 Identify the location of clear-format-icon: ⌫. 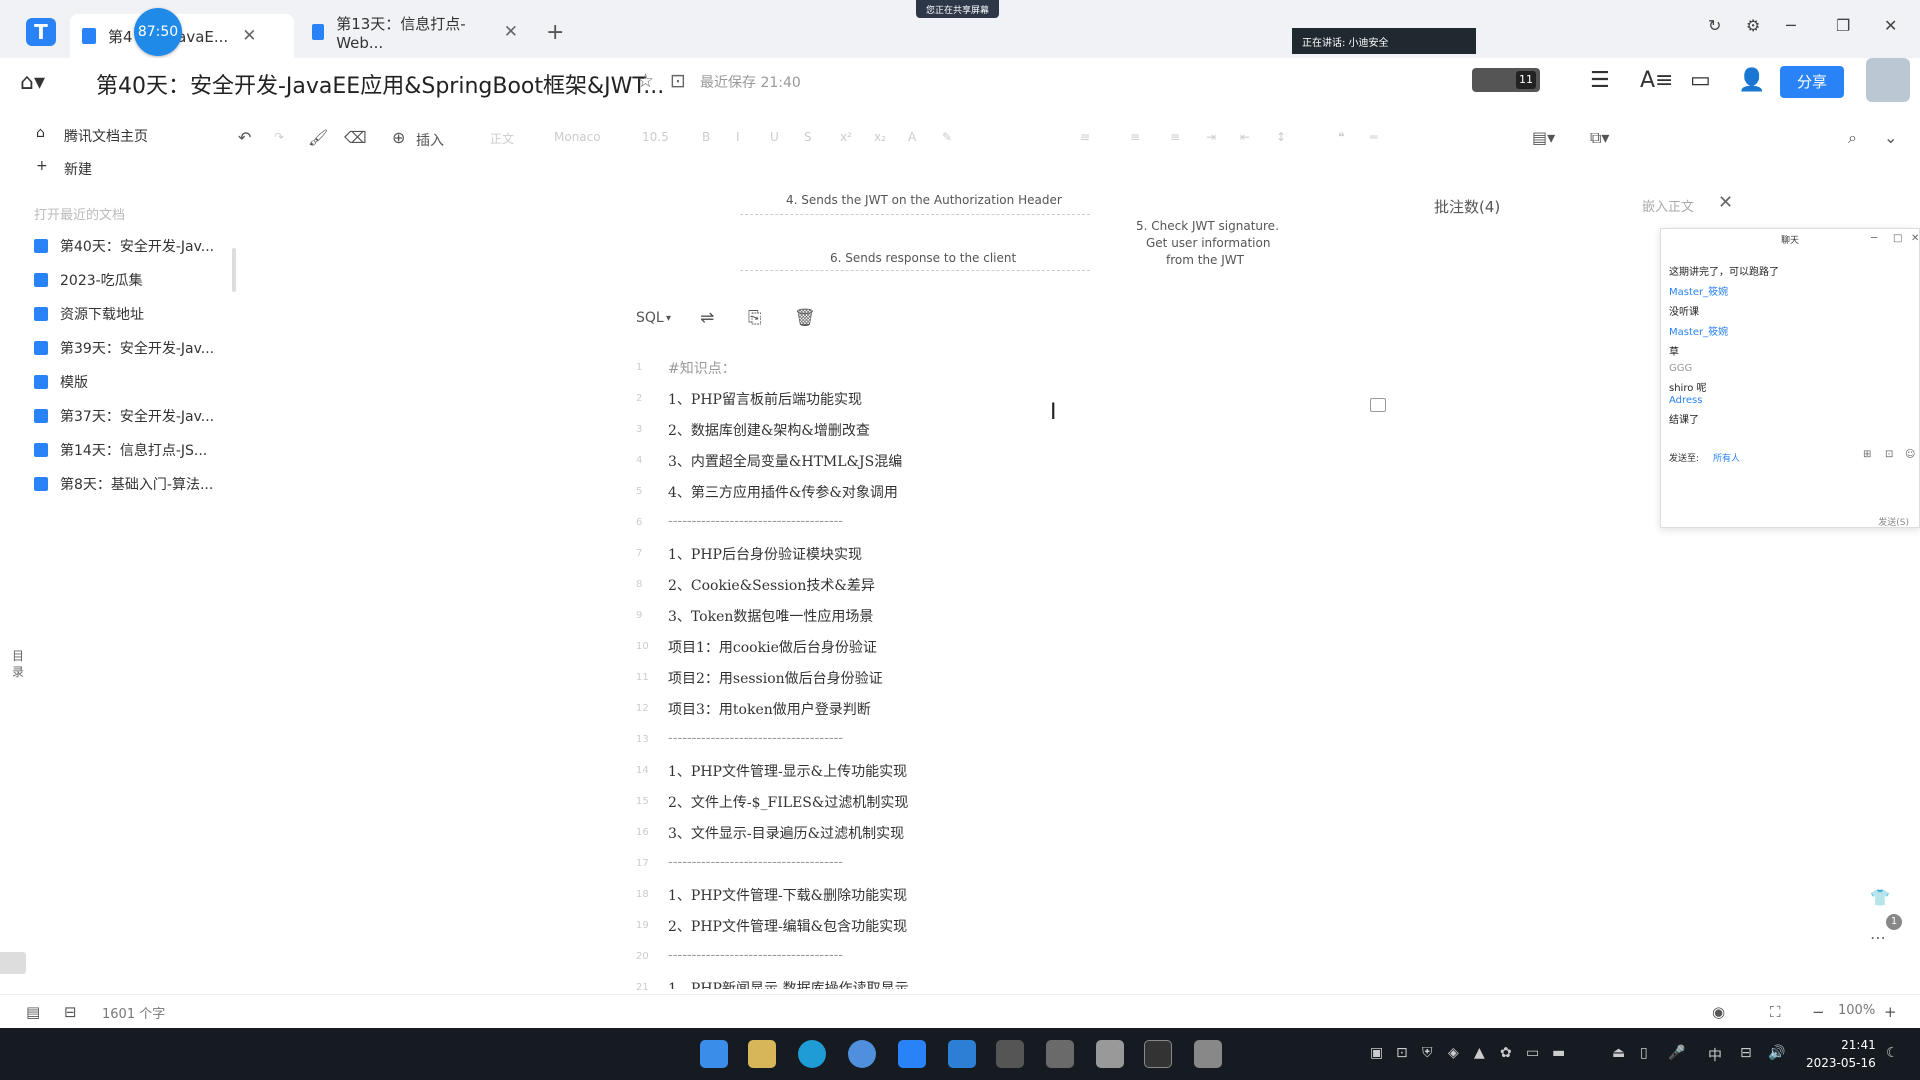
(355, 137).